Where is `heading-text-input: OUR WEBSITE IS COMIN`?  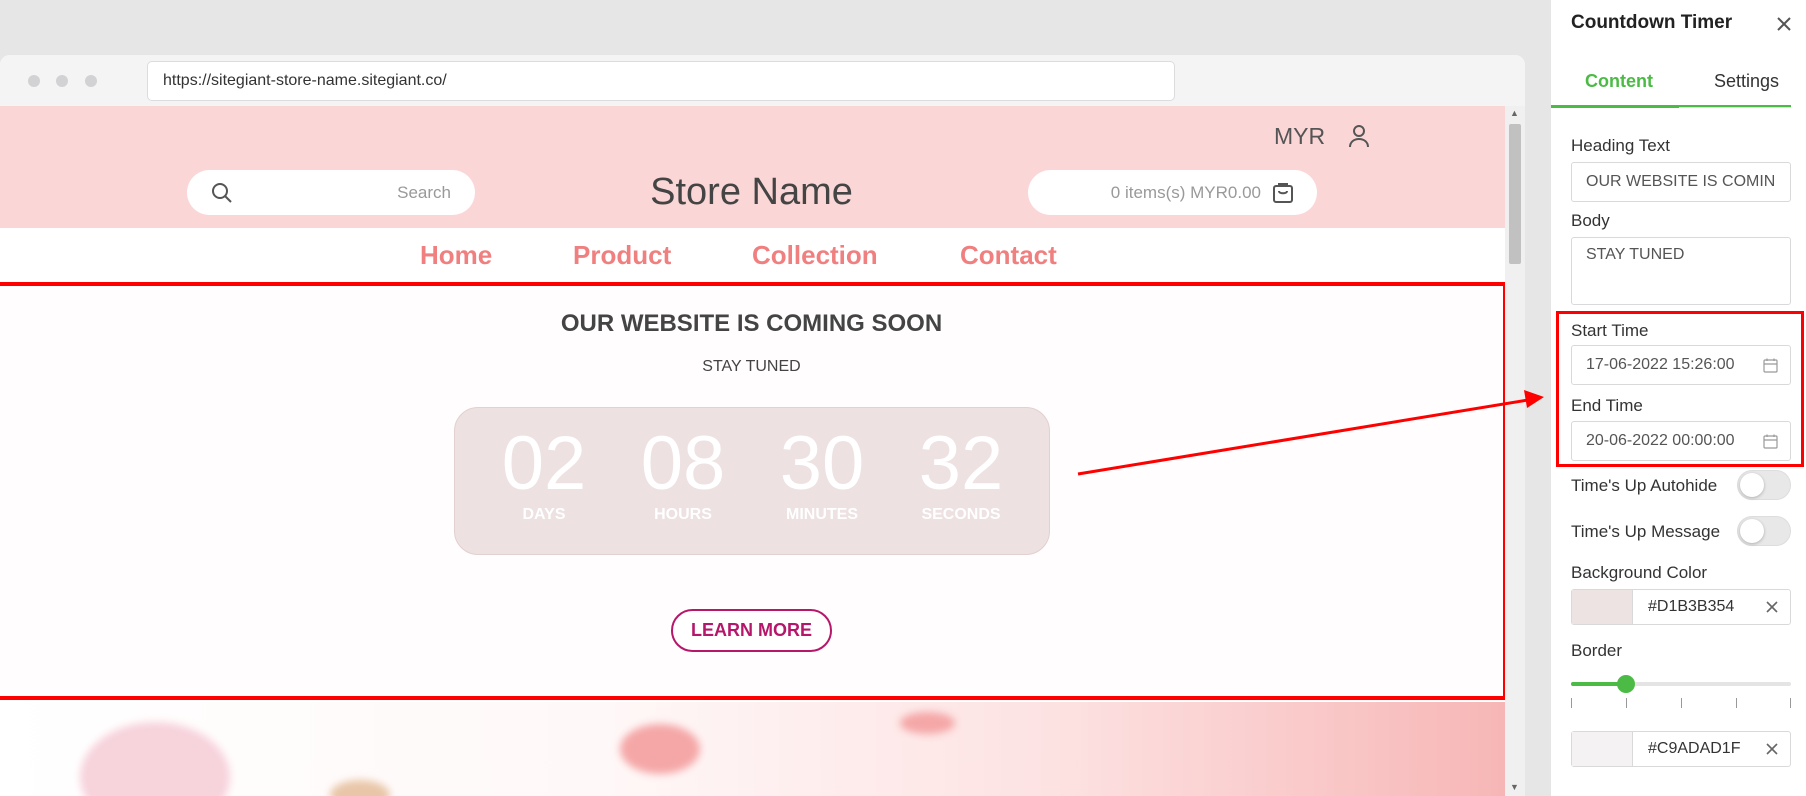 heading-text-input: OUR WEBSITE IS COMIN is located at coordinates (1681, 182).